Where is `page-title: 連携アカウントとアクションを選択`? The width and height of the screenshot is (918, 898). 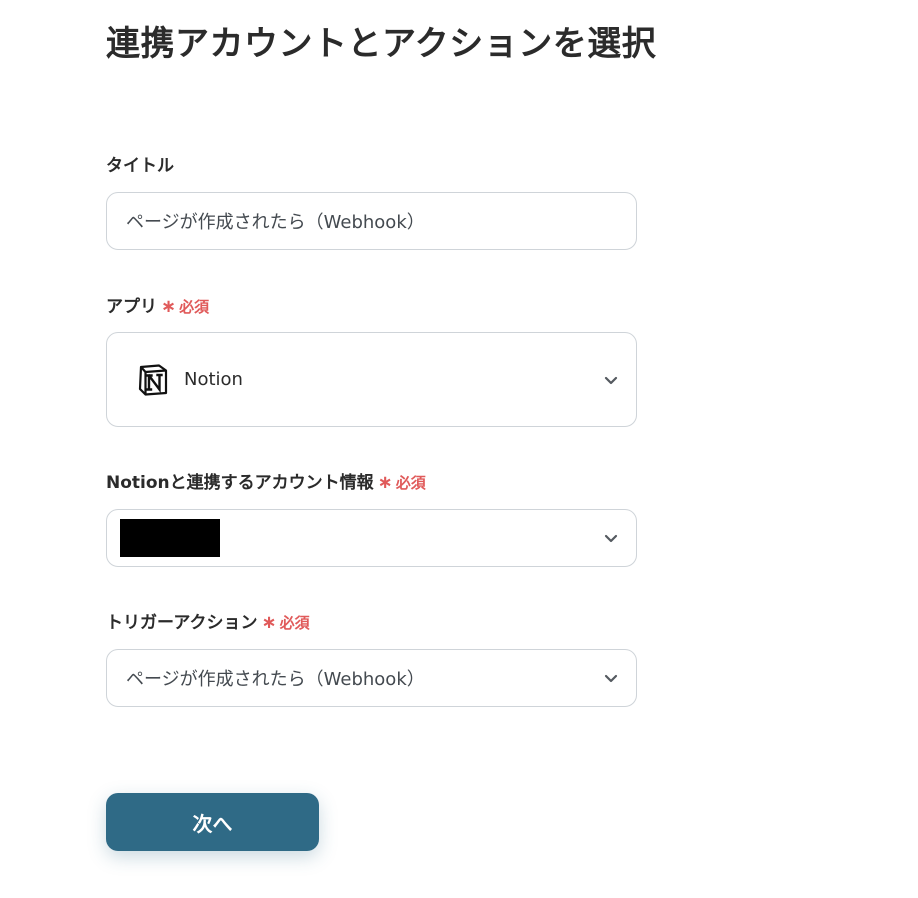 page-title: 連携アカウントとアクションを選択 is located at coordinates (381, 44).